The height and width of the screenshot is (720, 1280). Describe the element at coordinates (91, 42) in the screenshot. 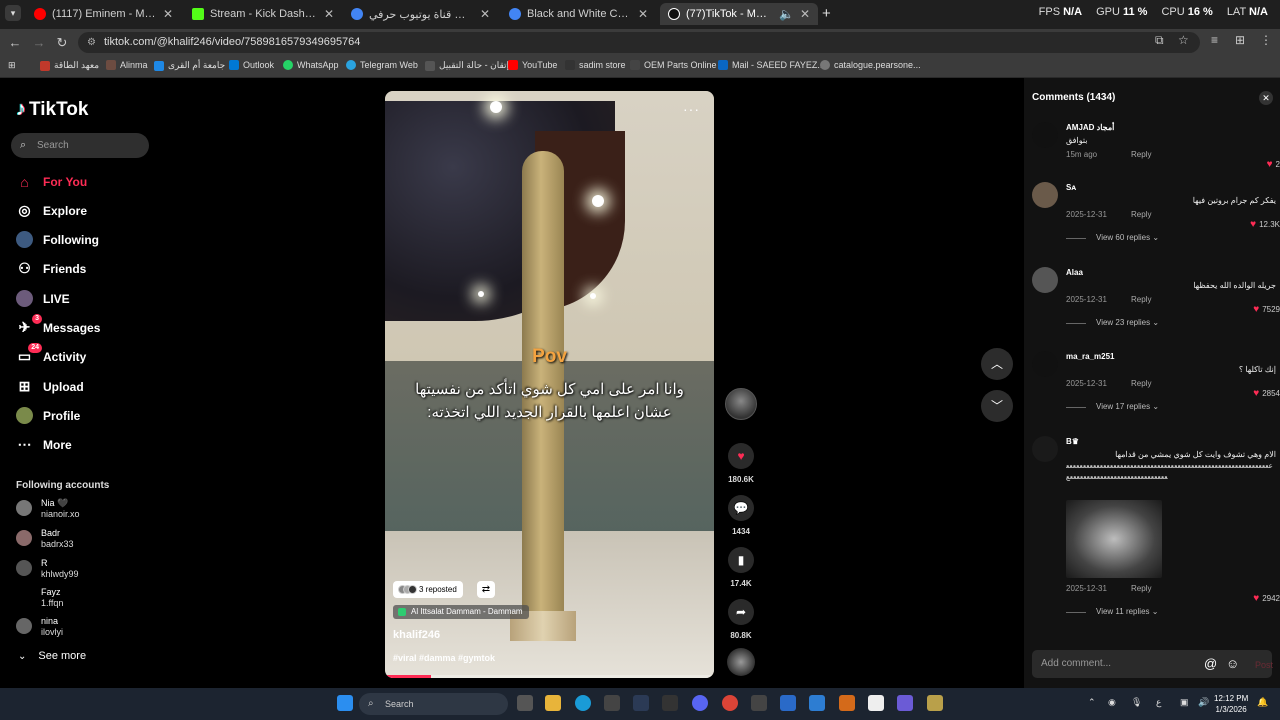

I see `site-info-icon: ⚙` at that location.